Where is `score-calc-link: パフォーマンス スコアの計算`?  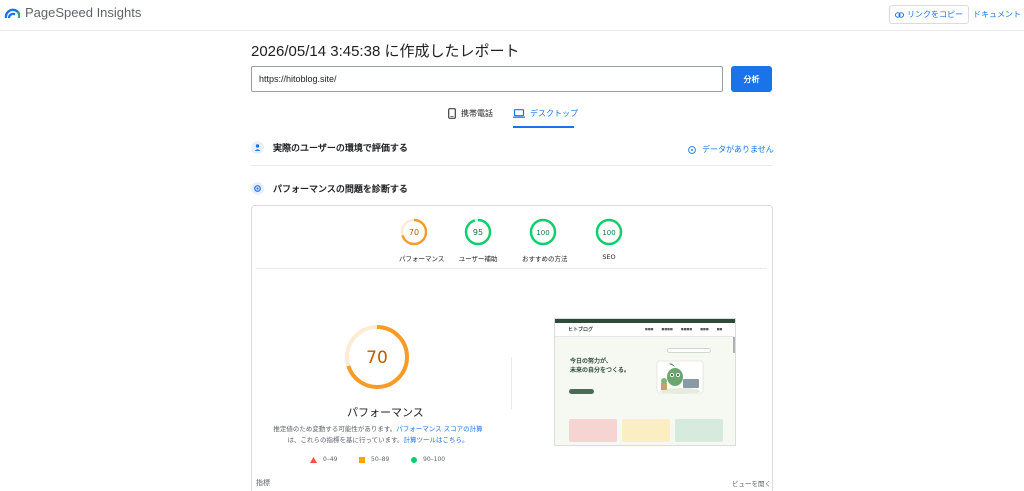
score-calc-link: パフォーマンス スコアの計算 is located at coordinates (439, 429).